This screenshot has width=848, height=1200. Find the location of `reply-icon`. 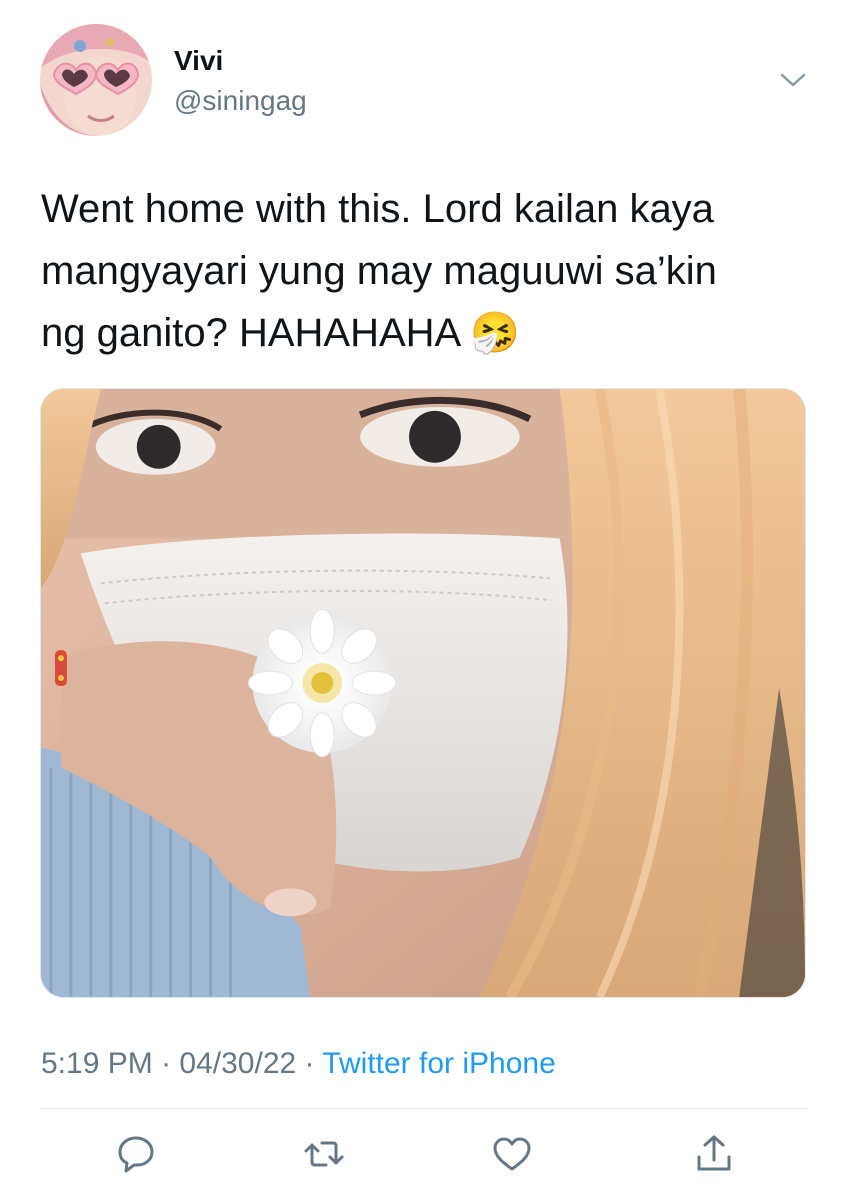

reply-icon is located at coordinates (136, 1154).